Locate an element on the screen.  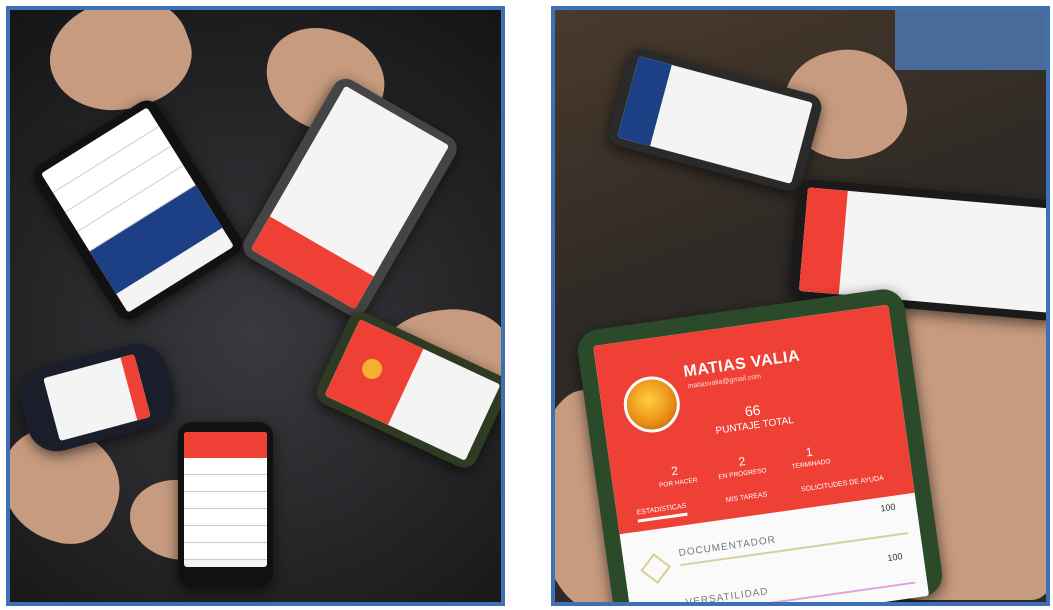
stat-progress-label: EN PROGRESO is located at coordinates (743, 474).